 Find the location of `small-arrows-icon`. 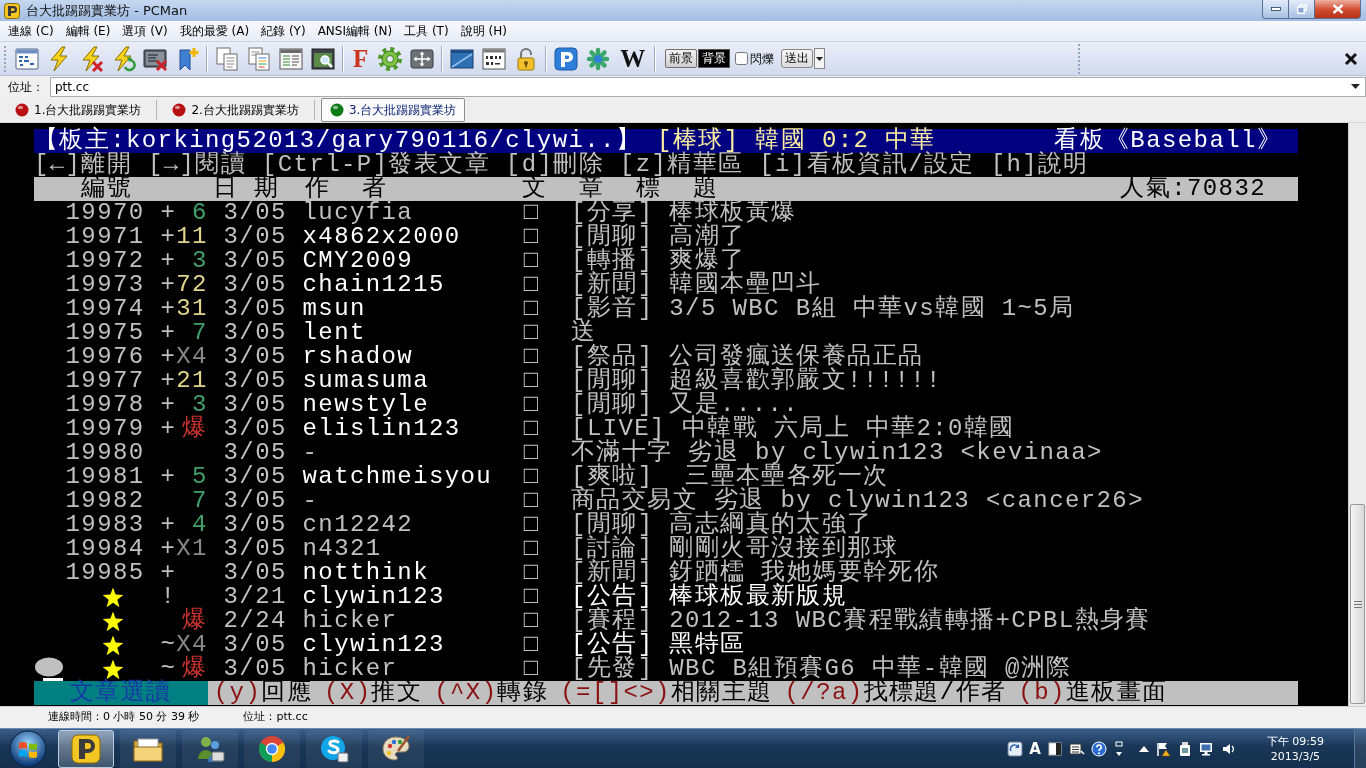

small-arrows-icon is located at coordinates (1118, 748).